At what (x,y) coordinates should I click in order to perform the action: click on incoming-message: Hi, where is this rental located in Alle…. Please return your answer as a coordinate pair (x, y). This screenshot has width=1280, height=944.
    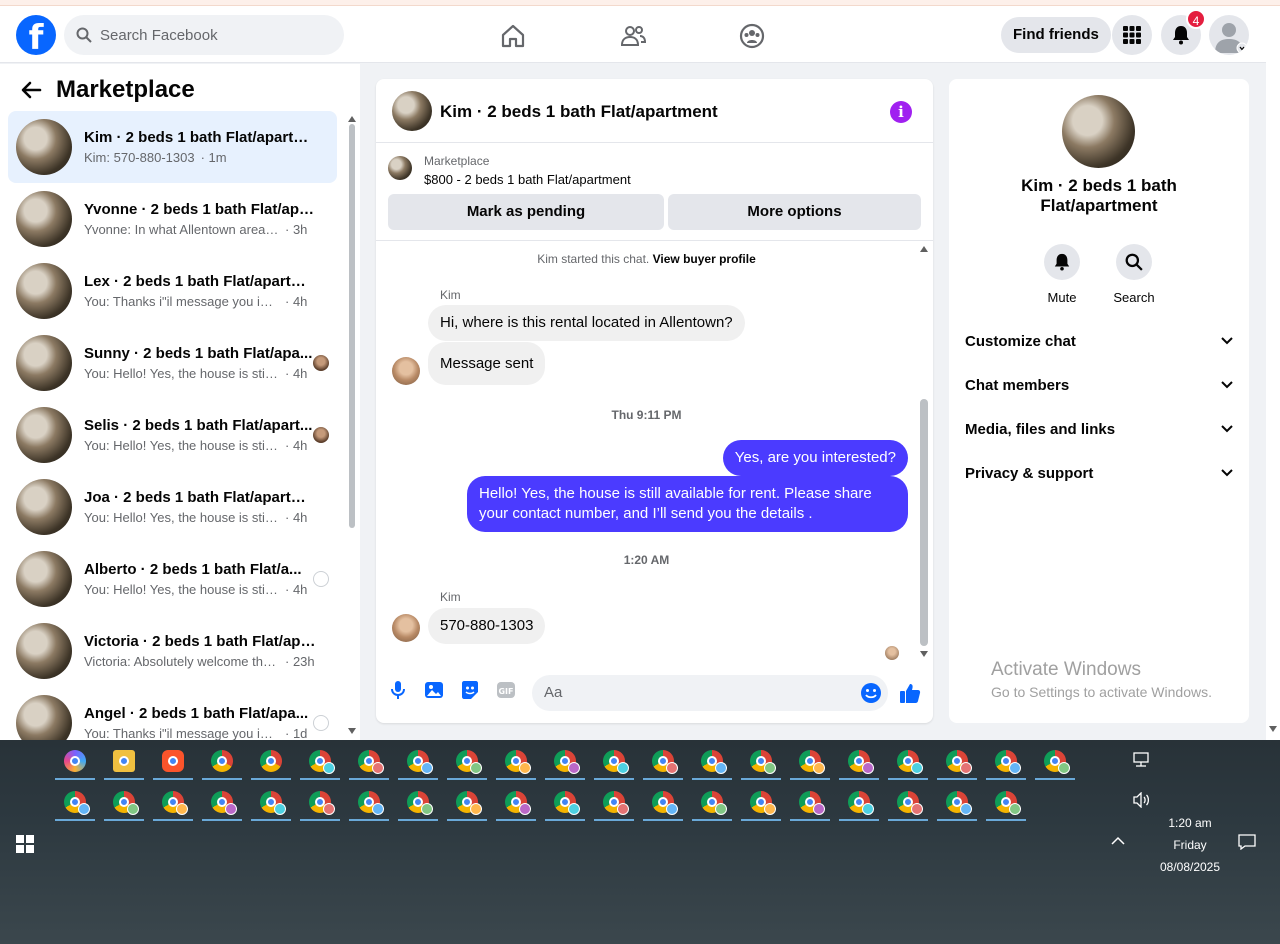
    Looking at the image, I should click on (586, 323).